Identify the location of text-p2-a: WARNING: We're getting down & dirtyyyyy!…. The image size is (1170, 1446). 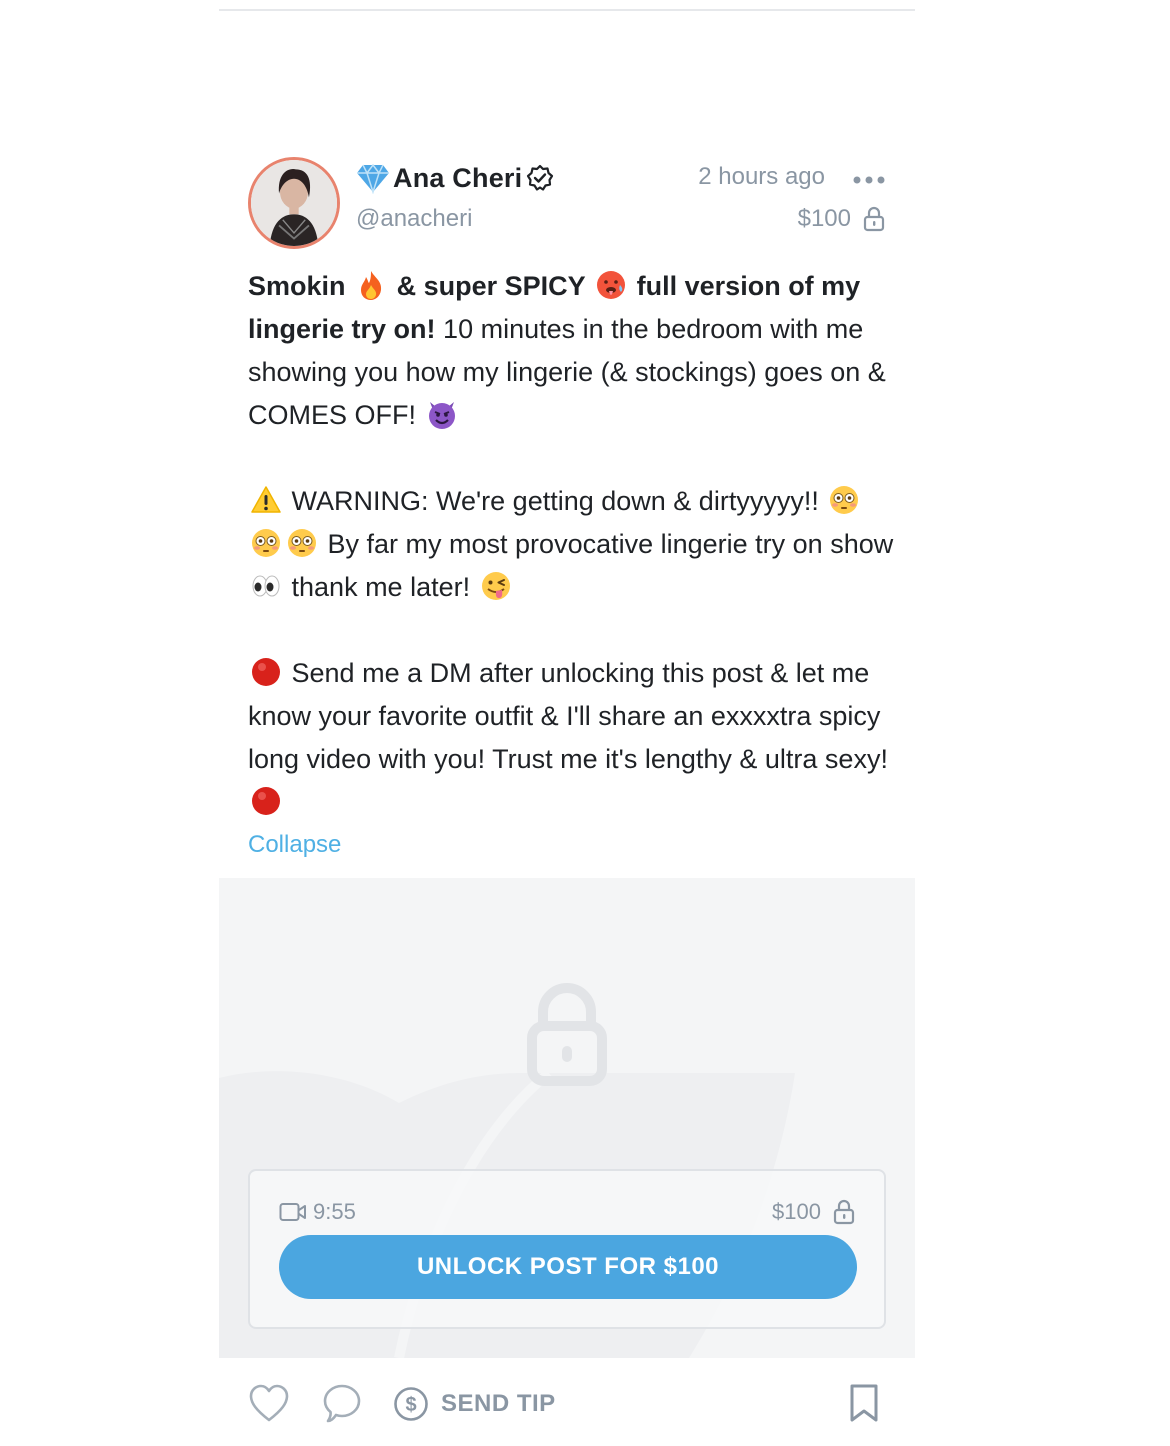
(555, 501).